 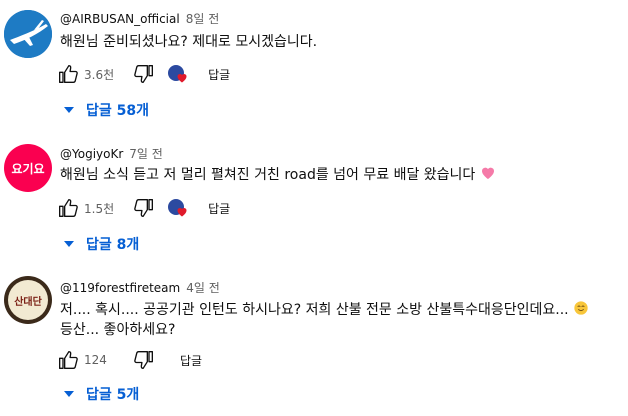 I want to click on avatar-label: 요기요, so click(x=28, y=168).